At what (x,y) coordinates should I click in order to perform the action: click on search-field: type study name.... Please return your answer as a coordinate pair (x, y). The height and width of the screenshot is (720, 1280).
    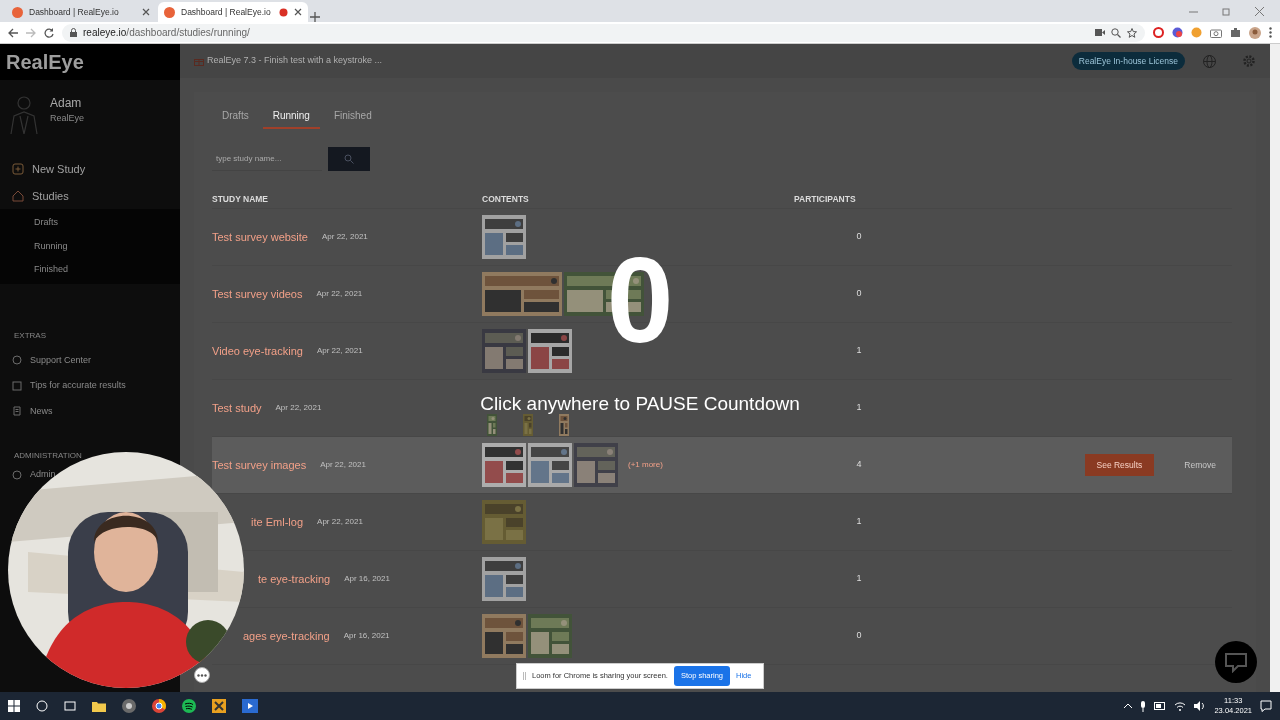
    Looking at the image, I should click on (267, 159).